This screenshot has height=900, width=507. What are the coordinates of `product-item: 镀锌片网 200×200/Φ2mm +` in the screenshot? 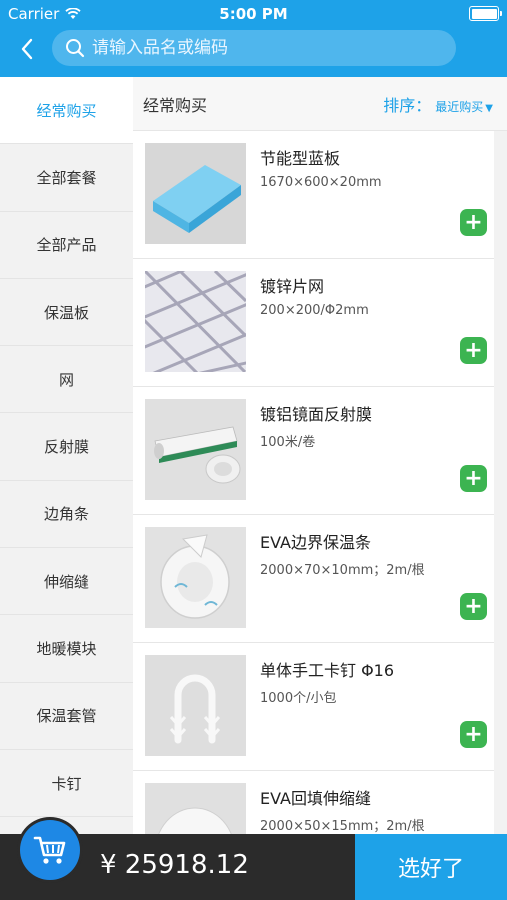 It's located at (313, 323).